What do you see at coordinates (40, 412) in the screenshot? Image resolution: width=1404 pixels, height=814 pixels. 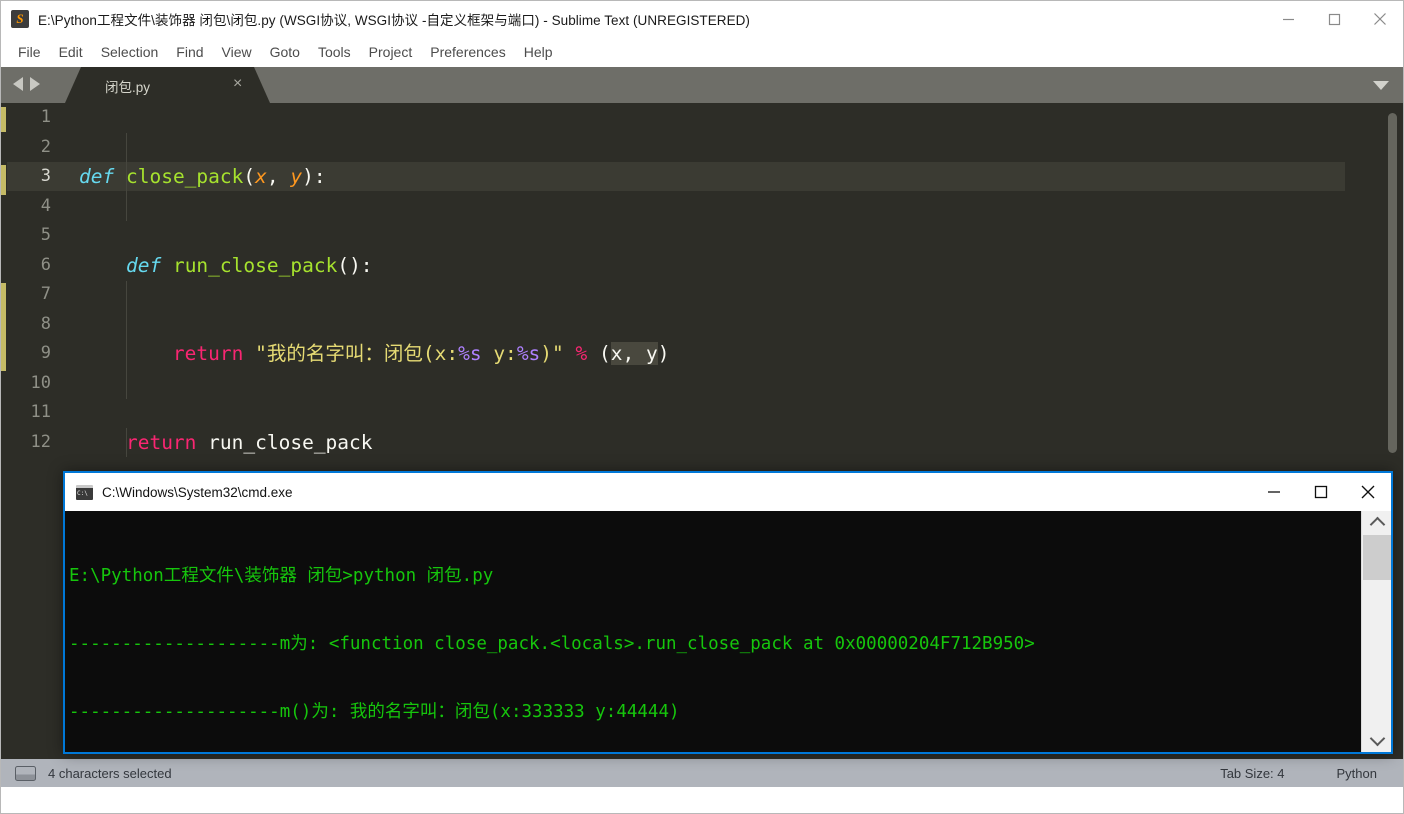 I see `line-number: 11` at bounding box center [40, 412].